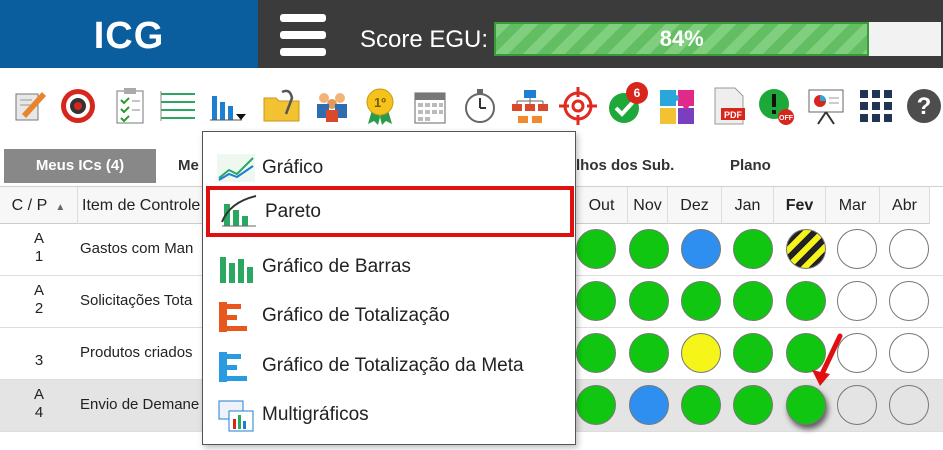 This screenshot has height=450, width=943. What do you see at coordinates (236, 270) in the screenshot?
I see `bar-chart-icon` at bounding box center [236, 270].